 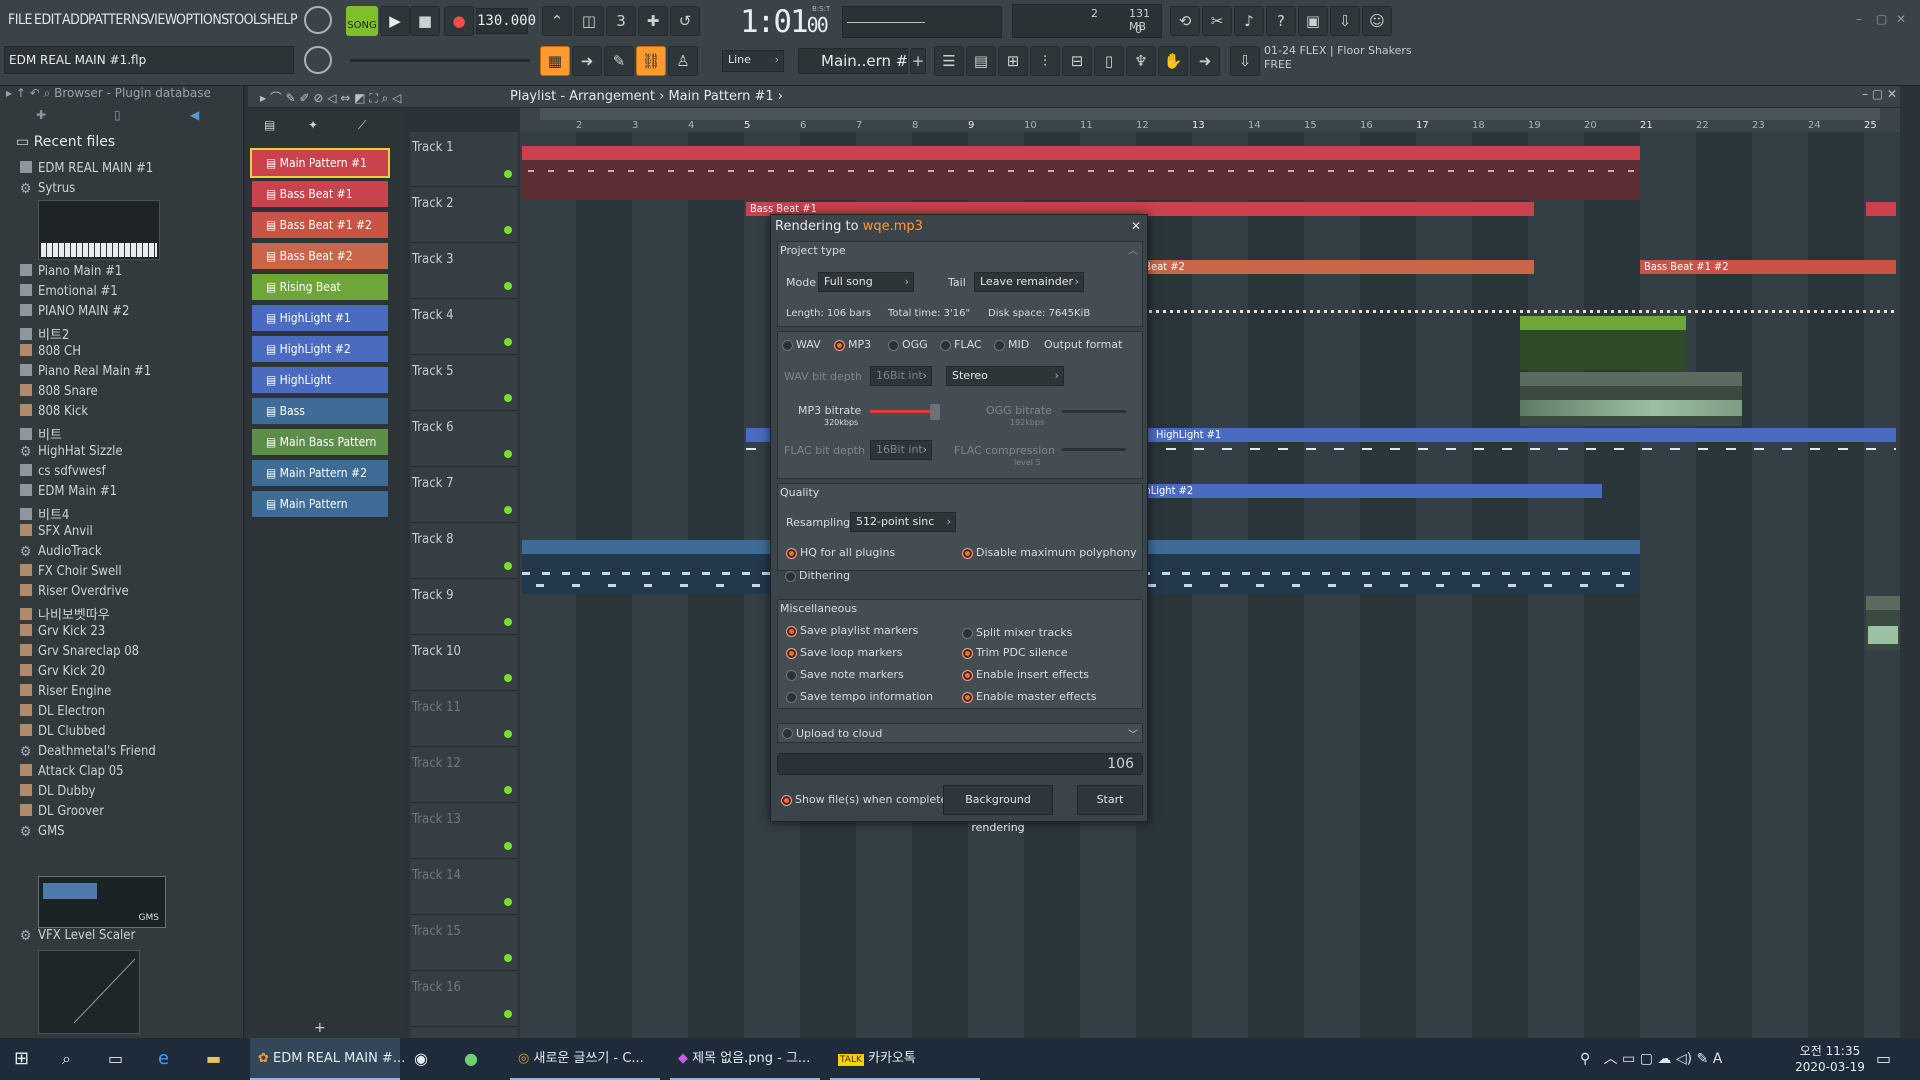 What do you see at coordinates (59, 394) in the screenshot?
I see `browser-item: 808 Snare` at bounding box center [59, 394].